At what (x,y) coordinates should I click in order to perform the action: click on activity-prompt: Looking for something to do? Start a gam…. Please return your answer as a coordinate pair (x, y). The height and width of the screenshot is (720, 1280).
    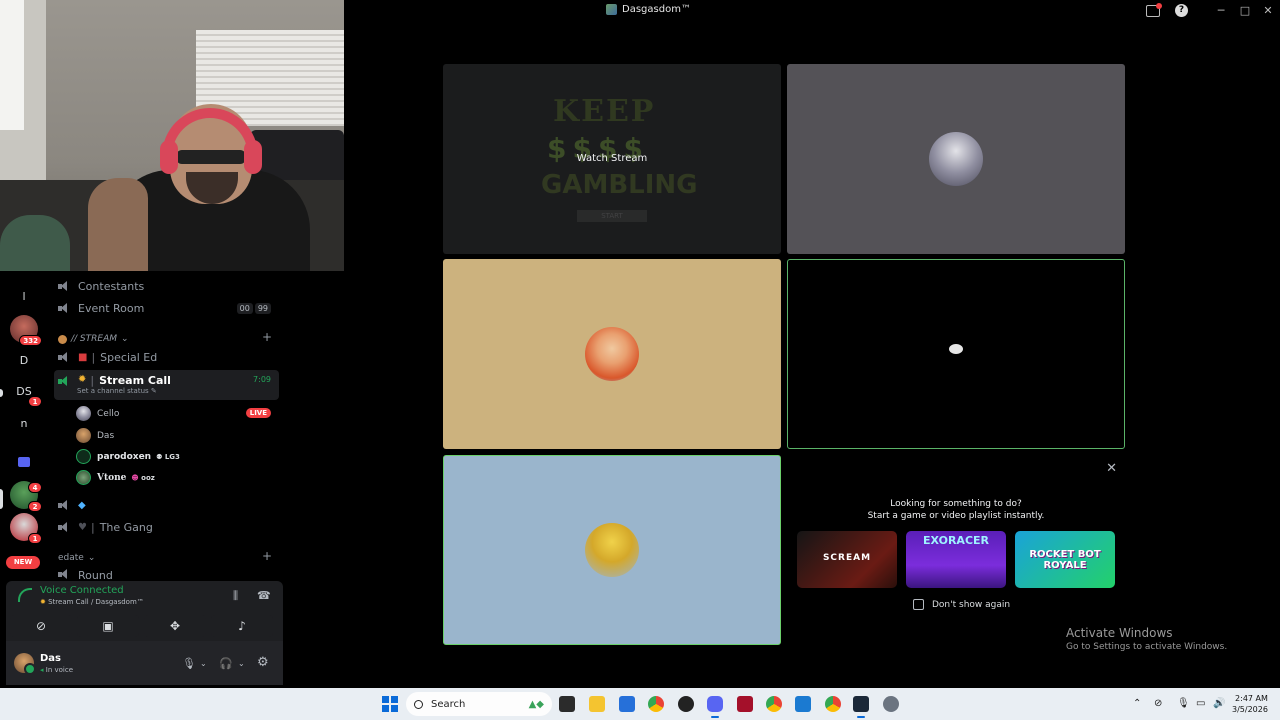
    Looking at the image, I should click on (956, 510).